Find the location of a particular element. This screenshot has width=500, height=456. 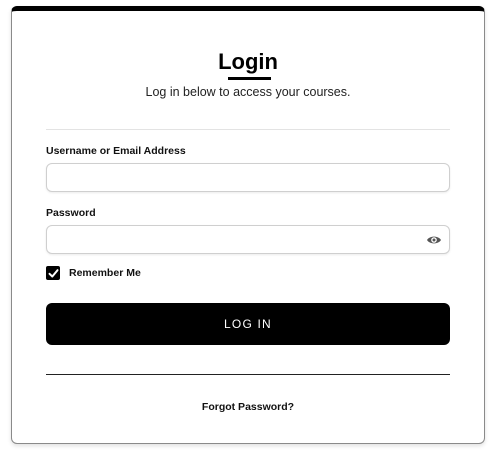

title-underline is located at coordinates (249, 78).